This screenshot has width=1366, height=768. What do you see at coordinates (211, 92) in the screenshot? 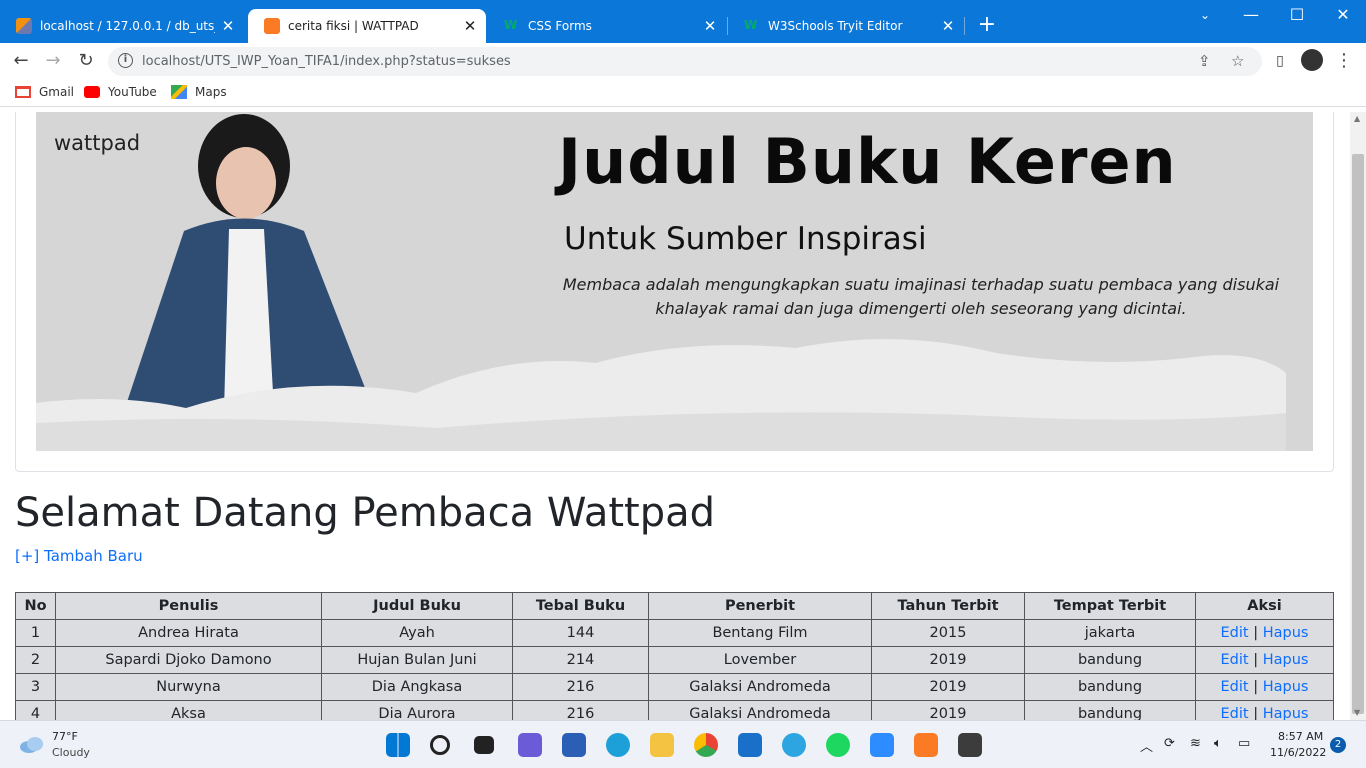
I see `bookmark-label: Maps` at bounding box center [211, 92].